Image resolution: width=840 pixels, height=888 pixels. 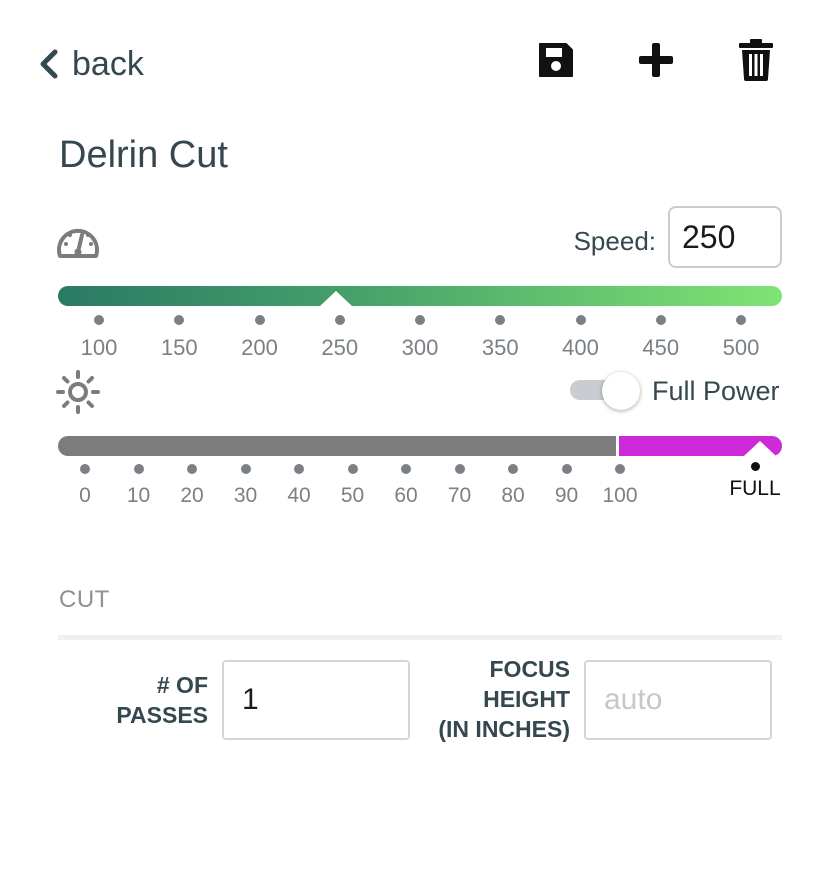 What do you see at coordinates (406, 495) in the screenshot?
I see `tick-label: 60` at bounding box center [406, 495].